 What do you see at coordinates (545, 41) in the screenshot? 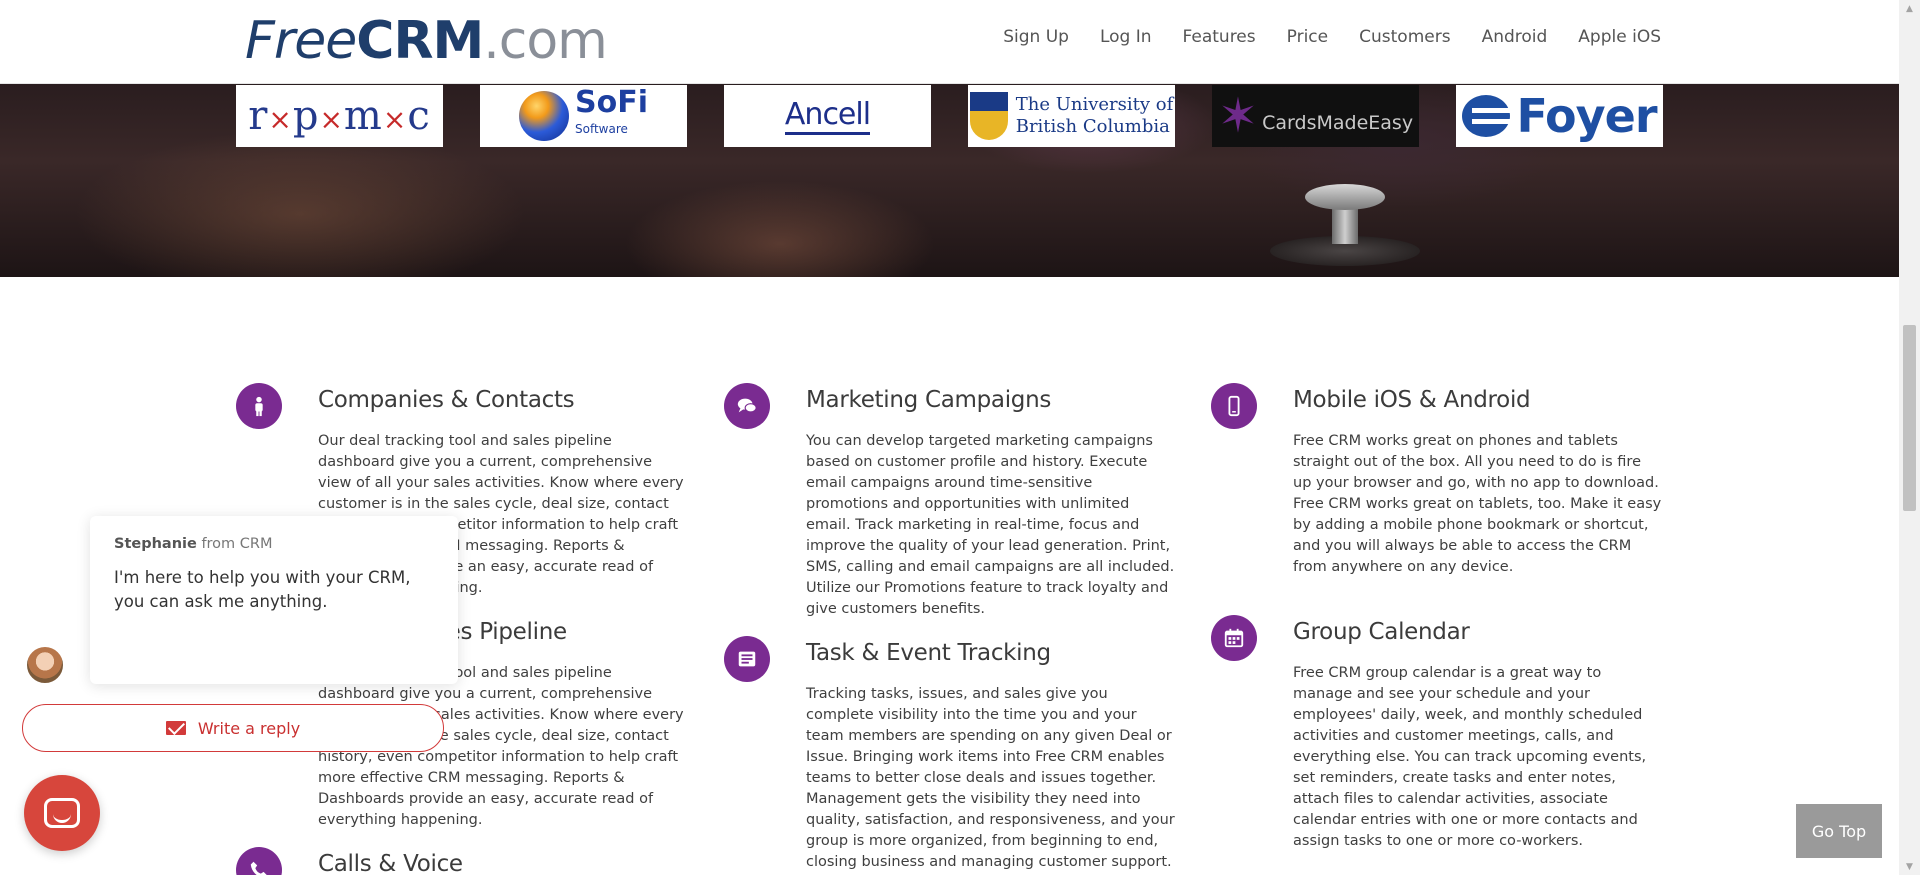
I see `logo-part-dotcom: .com` at bounding box center [545, 41].